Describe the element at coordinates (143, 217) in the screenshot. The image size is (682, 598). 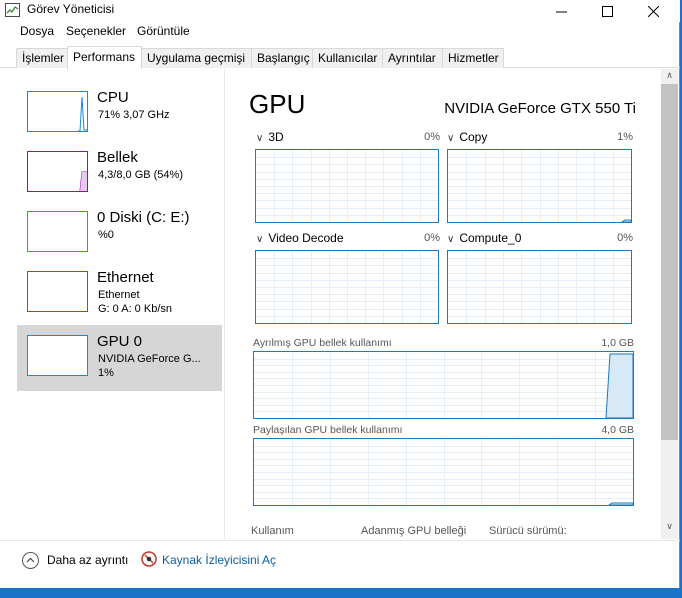
I see `sidebar-item-title: 0 Diski (C: E:)` at that location.